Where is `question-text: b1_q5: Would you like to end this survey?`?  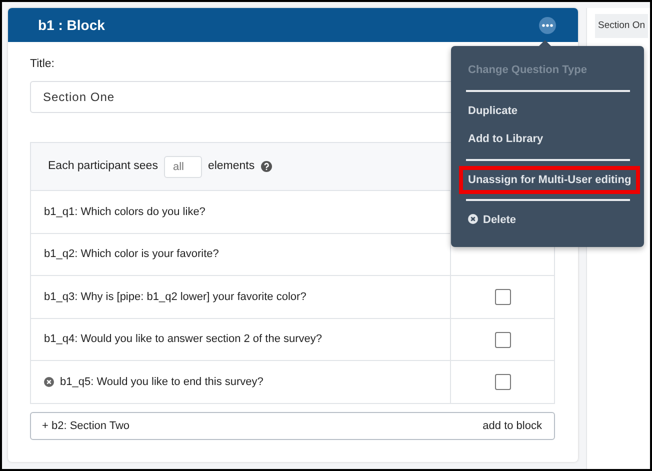
question-text: b1_q5: Would you like to end this survey? is located at coordinates (162, 382).